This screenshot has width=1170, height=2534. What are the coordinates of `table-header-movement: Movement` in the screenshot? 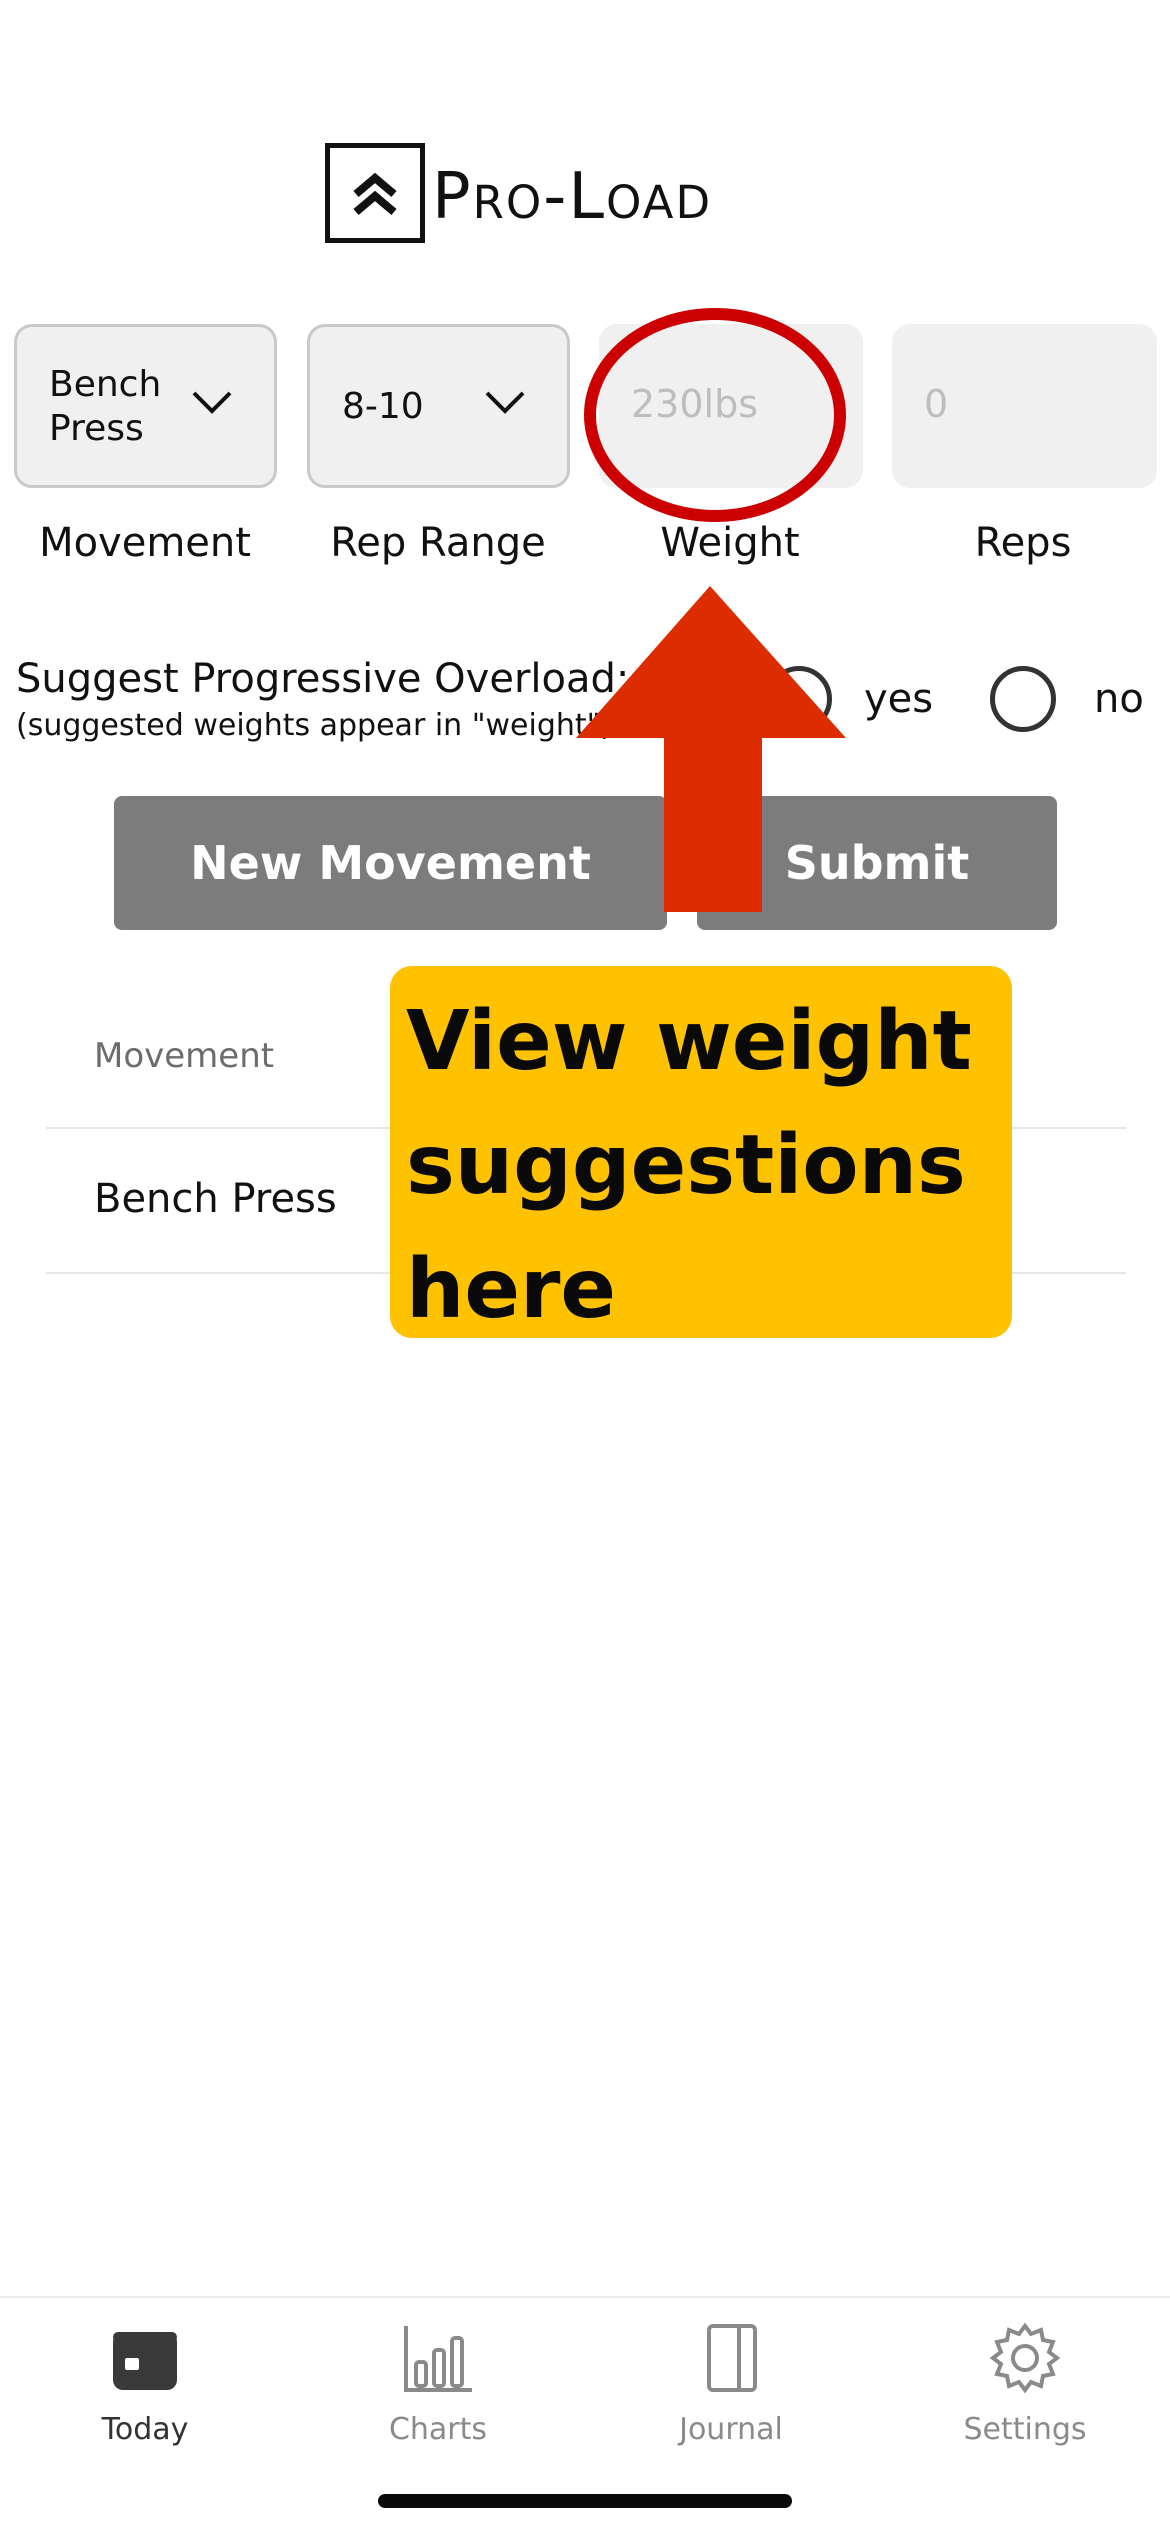 It's located at (184, 1056).